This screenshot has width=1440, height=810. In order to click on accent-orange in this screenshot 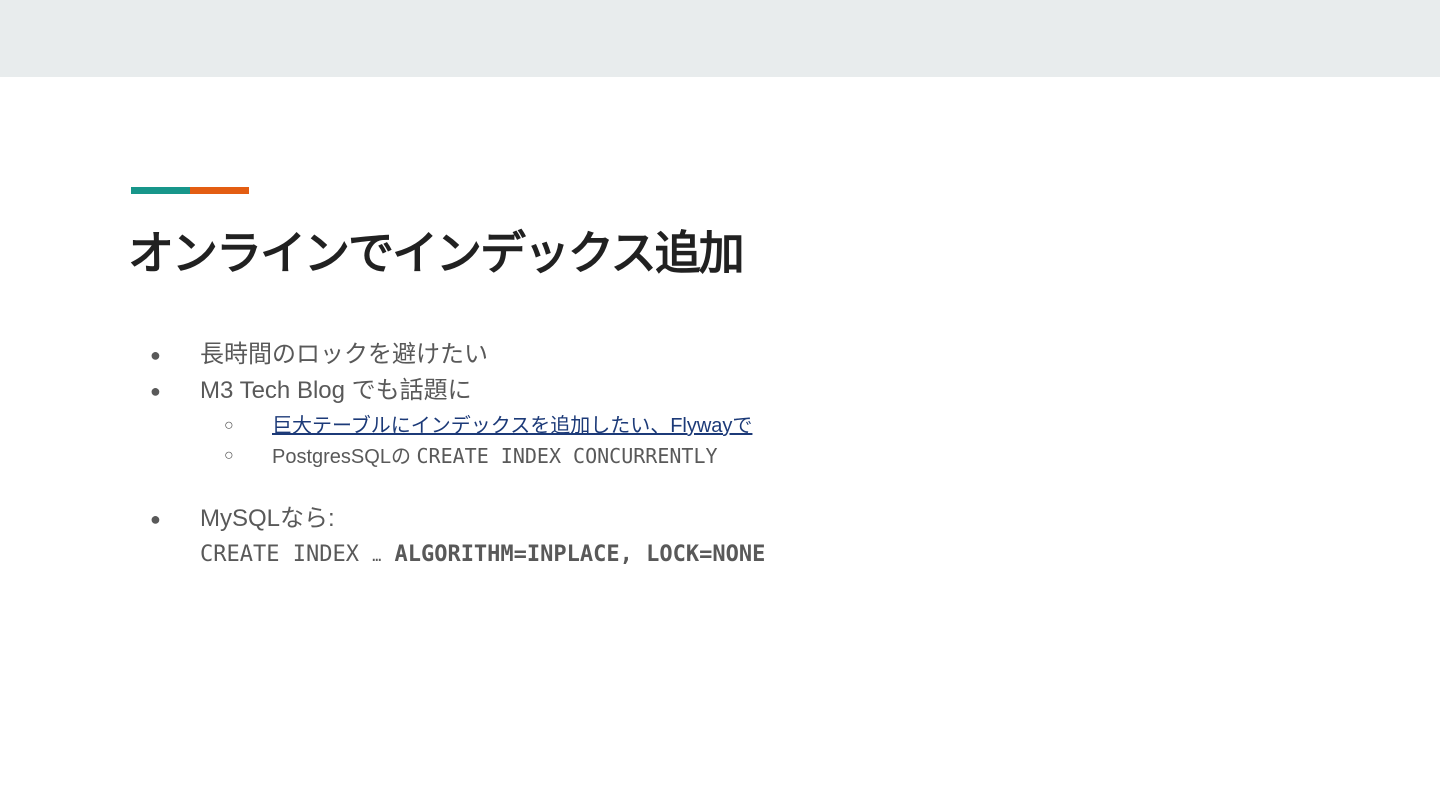, I will do `click(219, 190)`.